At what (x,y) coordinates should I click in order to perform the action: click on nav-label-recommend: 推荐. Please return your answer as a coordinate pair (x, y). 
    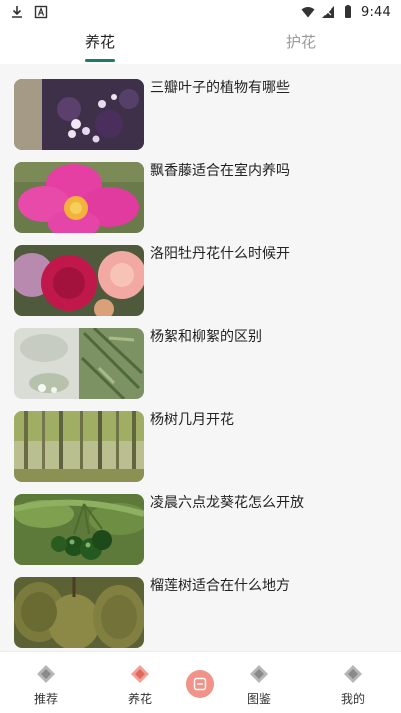
    Looking at the image, I should click on (45, 699).